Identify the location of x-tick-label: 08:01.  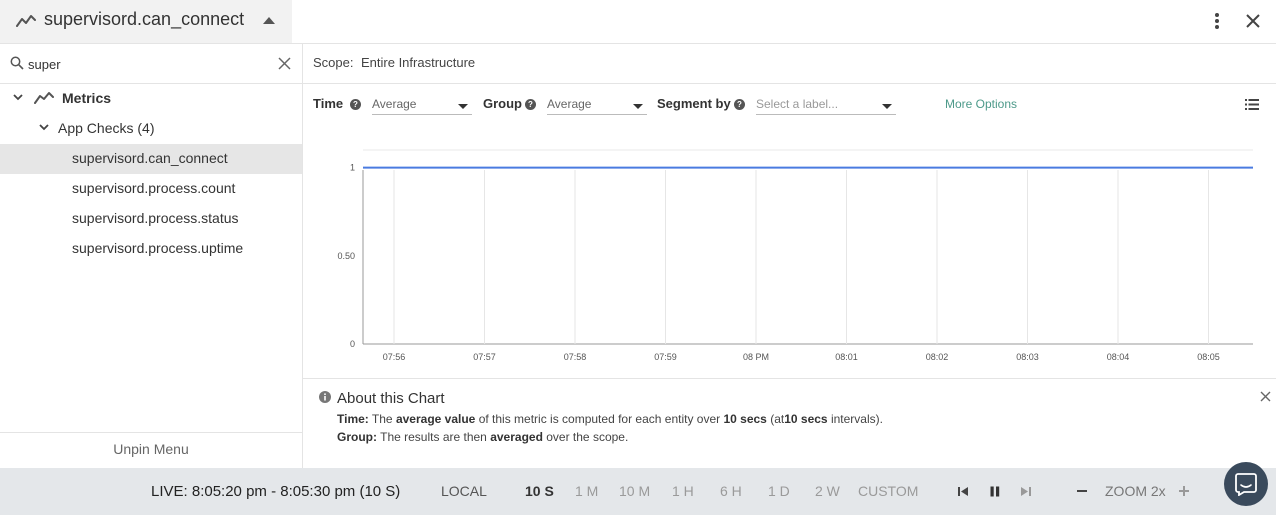
(846, 357).